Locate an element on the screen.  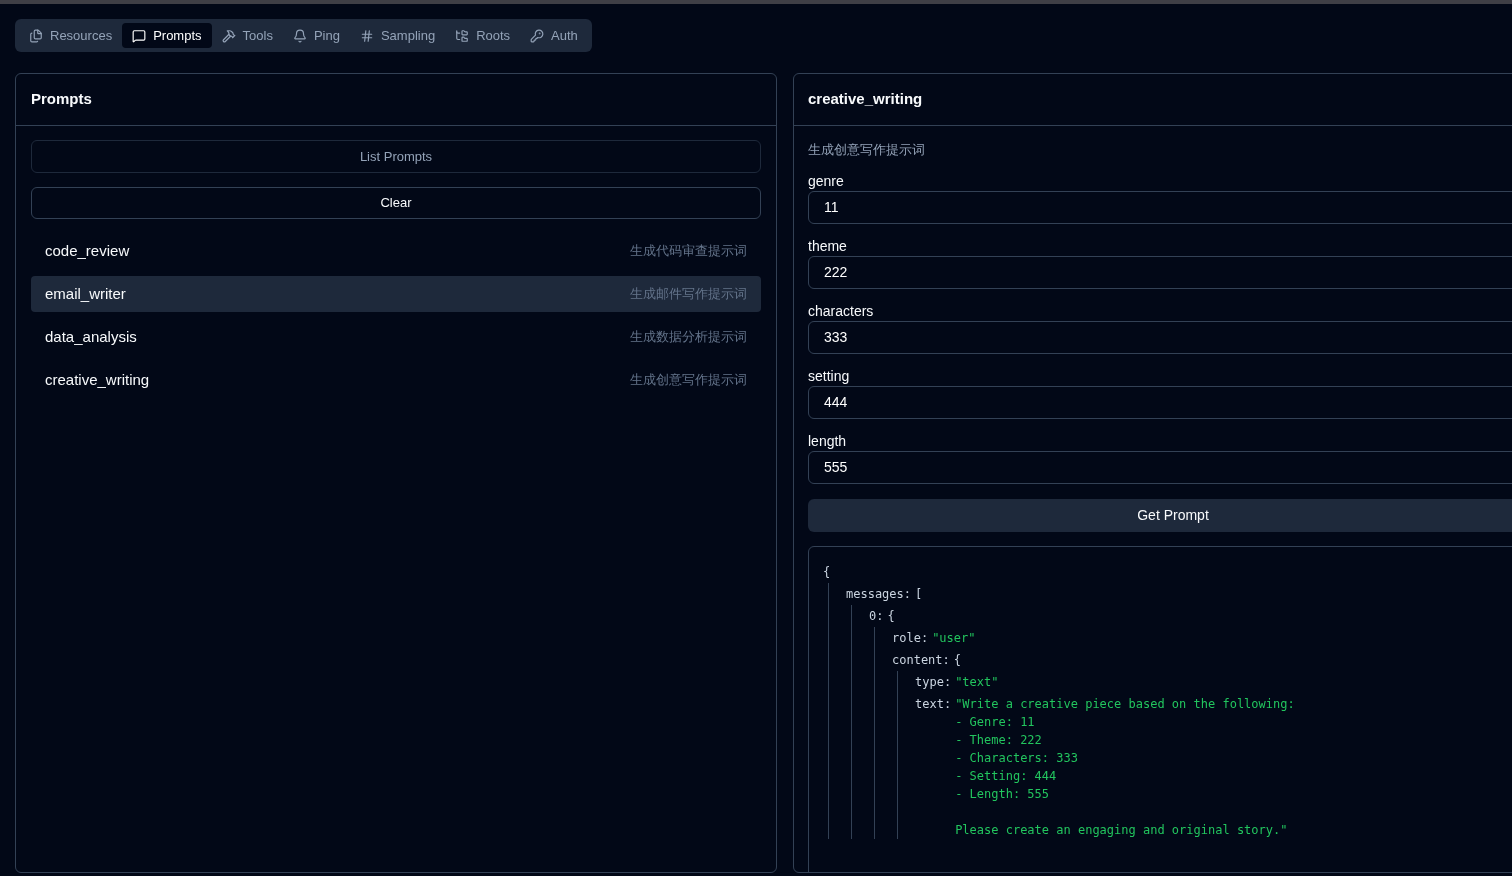
argument-input: 444 is located at coordinates (1160, 402).